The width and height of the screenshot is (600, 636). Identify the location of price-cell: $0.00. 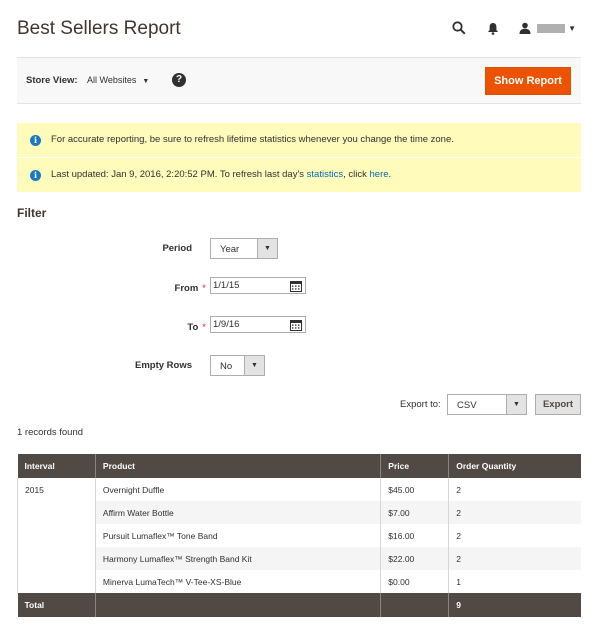
(415, 581).